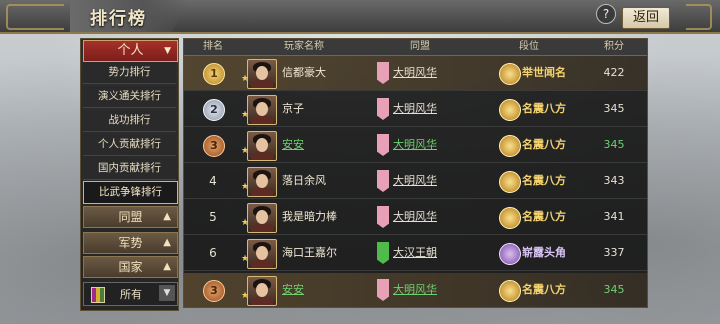  I want to click on top-bar: 排行榜 ? 返回, so click(360, 17).